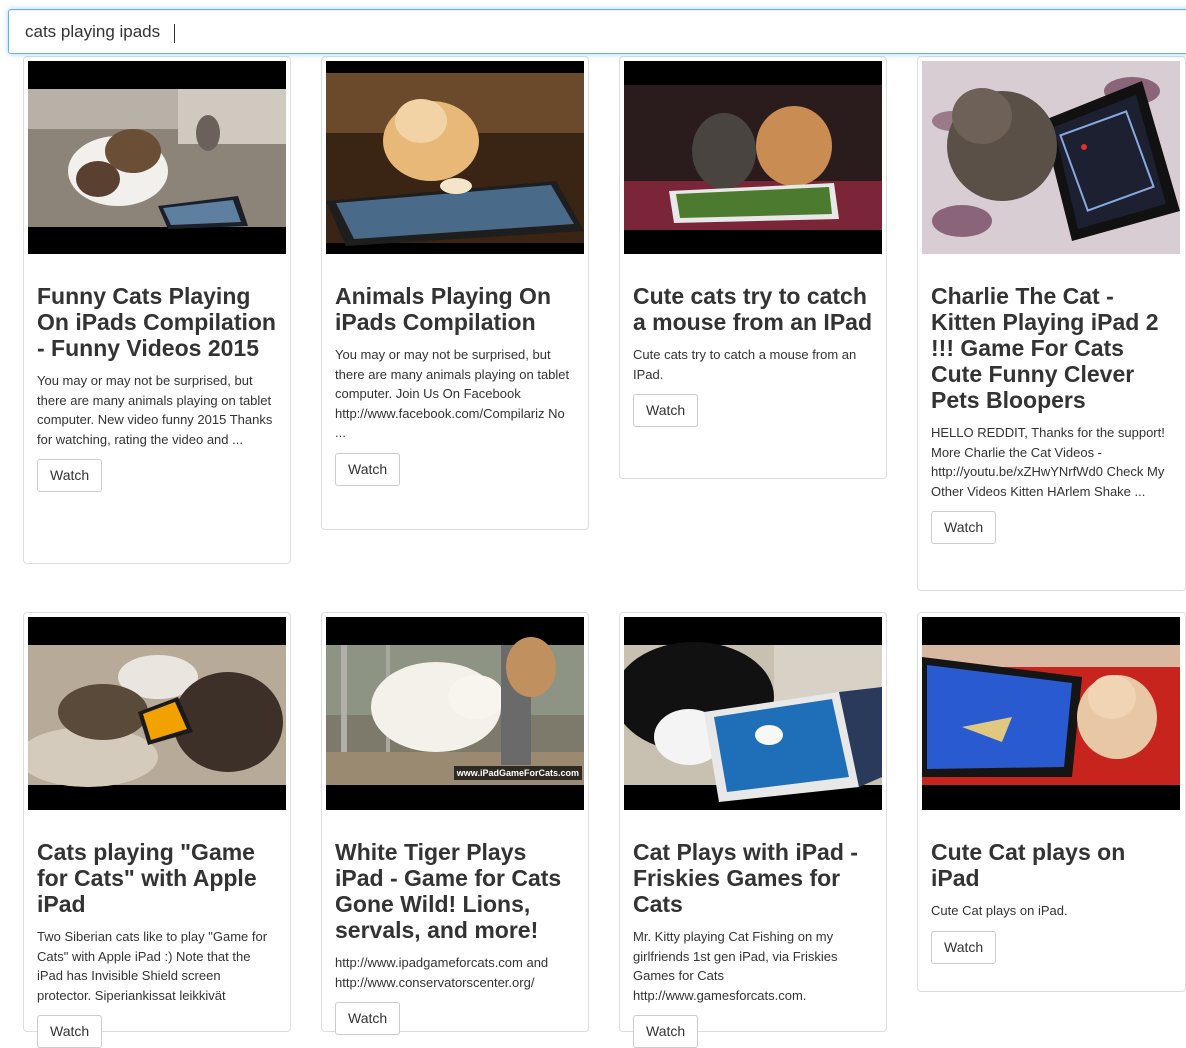 Image resolution: width=1186 pixels, height=1048 pixels. I want to click on video-title: Animals Playing On iPads Compilation, so click(443, 309).